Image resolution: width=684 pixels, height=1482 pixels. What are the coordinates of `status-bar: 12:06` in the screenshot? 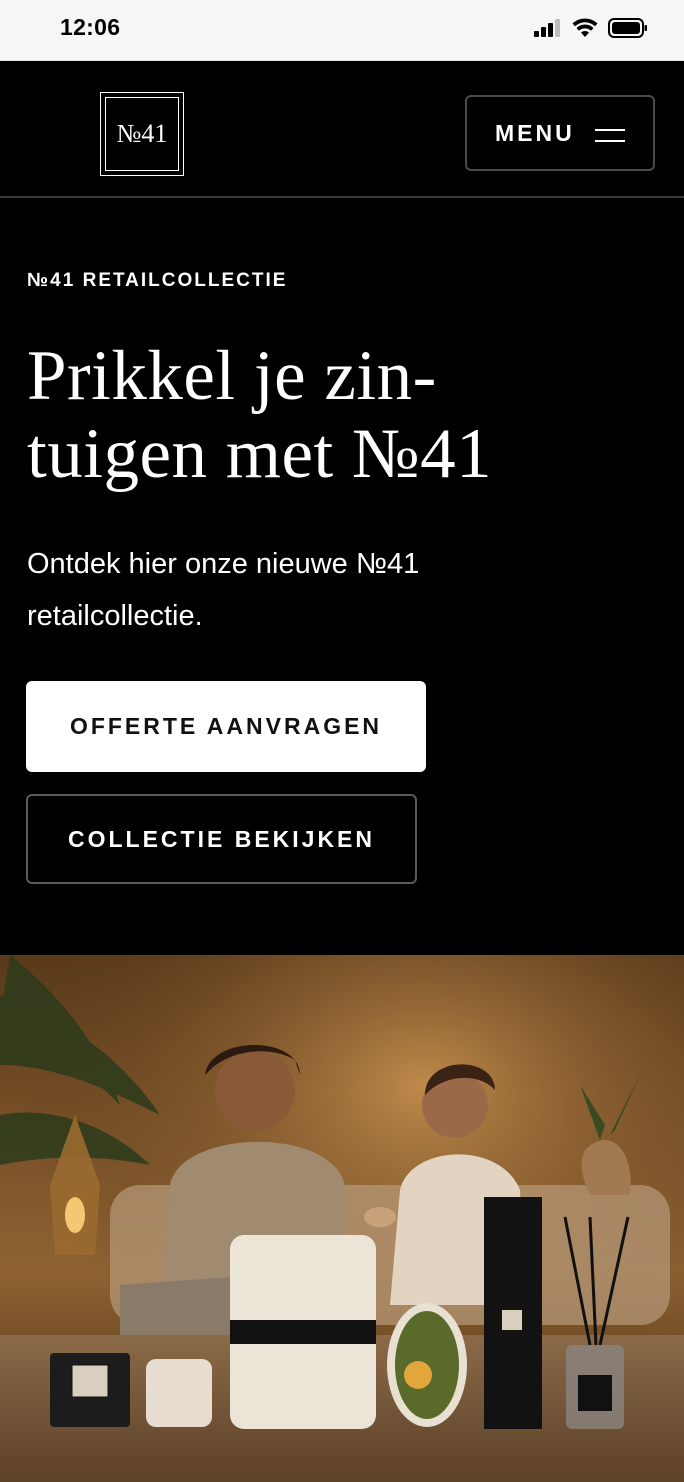 It's located at (342, 30).